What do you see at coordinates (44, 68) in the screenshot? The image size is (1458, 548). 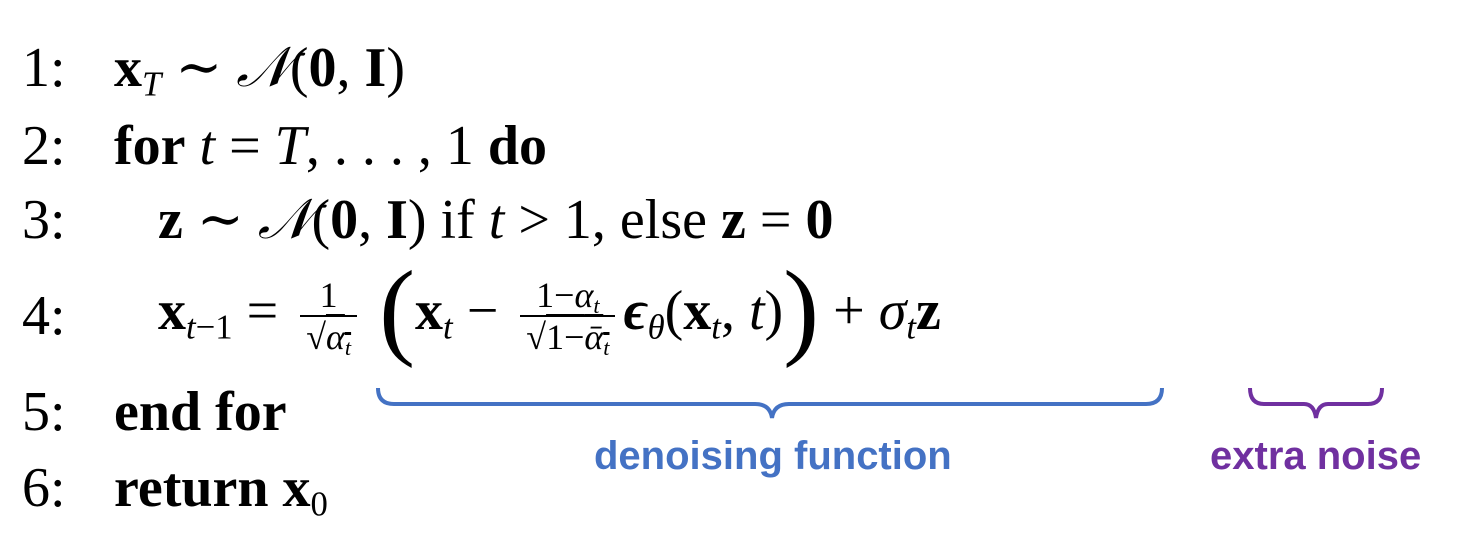 I see `line-number: 1:` at bounding box center [44, 68].